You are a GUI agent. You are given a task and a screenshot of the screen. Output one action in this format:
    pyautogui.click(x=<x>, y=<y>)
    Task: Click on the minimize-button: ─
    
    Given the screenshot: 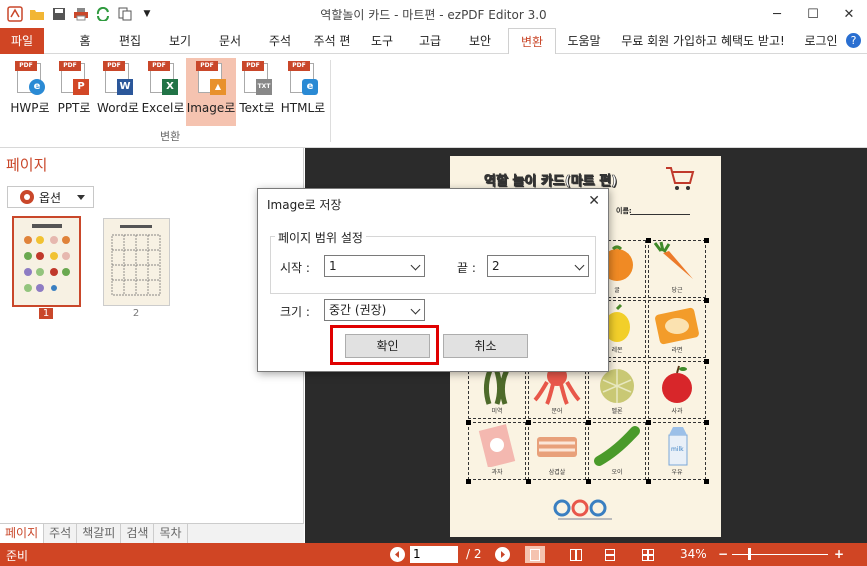 What is the action you would take?
    pyautogui.click(x=777, y=14)
    